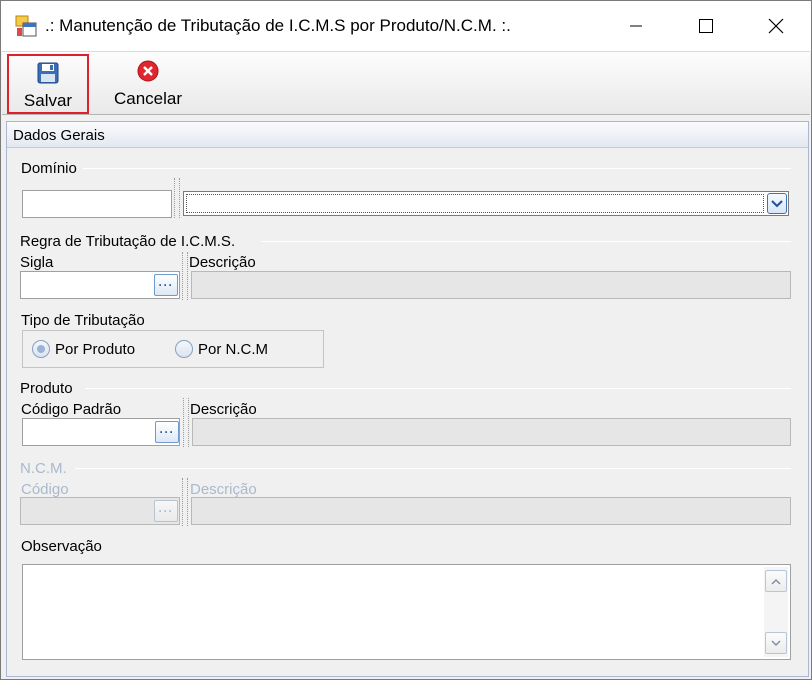 The width and height of the screenshot is (812, 680). I want to click on scroll-down-button, so click(776, 643).